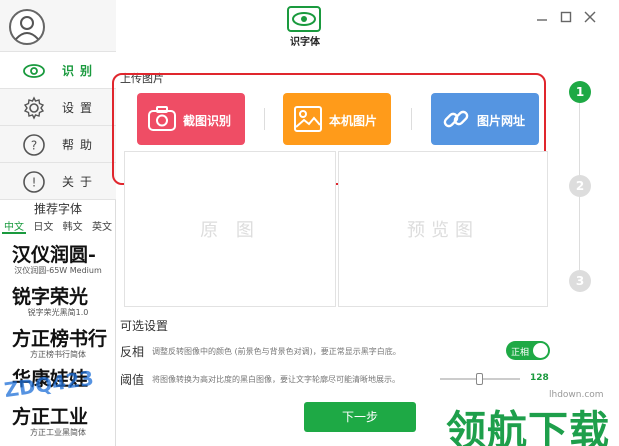  What do you see at coordinates (80, 71) in the screenshot?
I see `sidebar-item-label: 识别` at bounding box center [80, 71].